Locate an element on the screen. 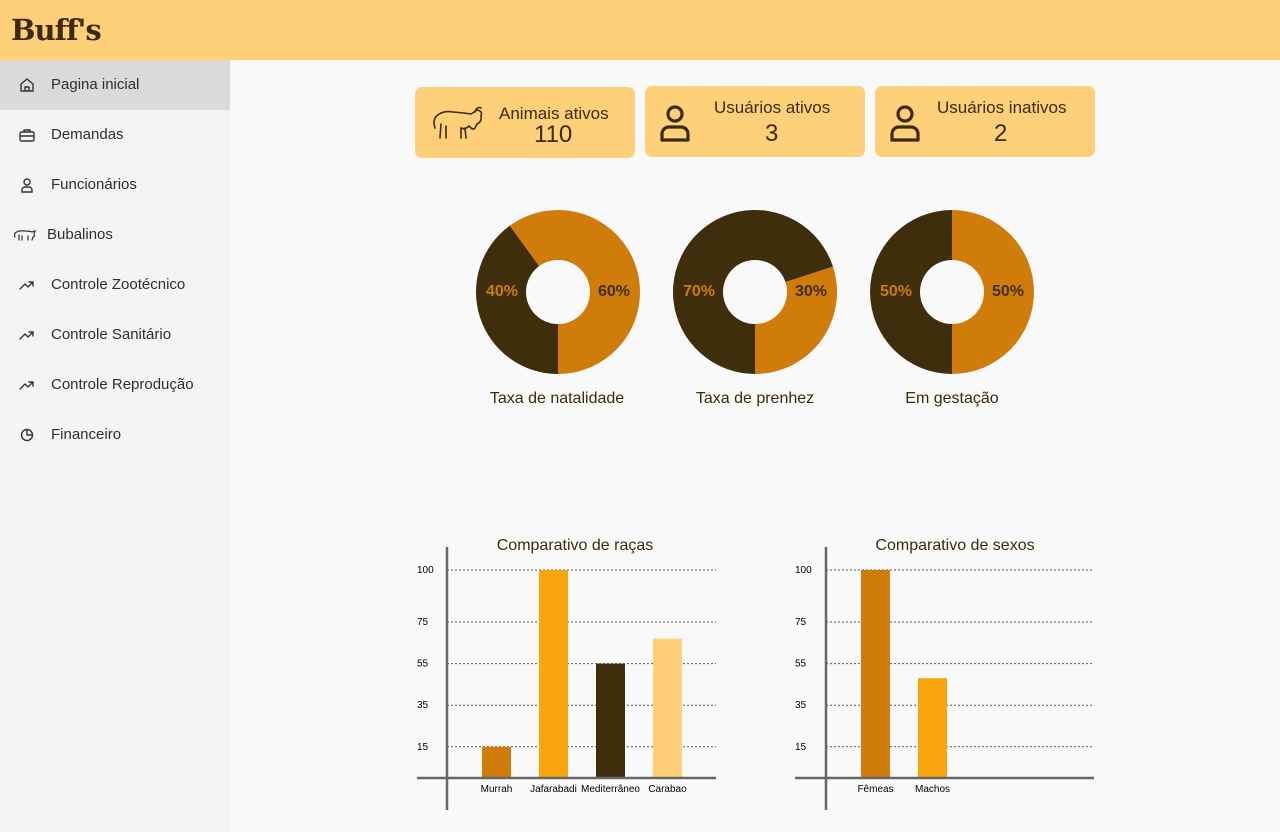 This screenshot has height=832, width=1280. donut-left-pct: 40% is located at coordinates (502, 291).